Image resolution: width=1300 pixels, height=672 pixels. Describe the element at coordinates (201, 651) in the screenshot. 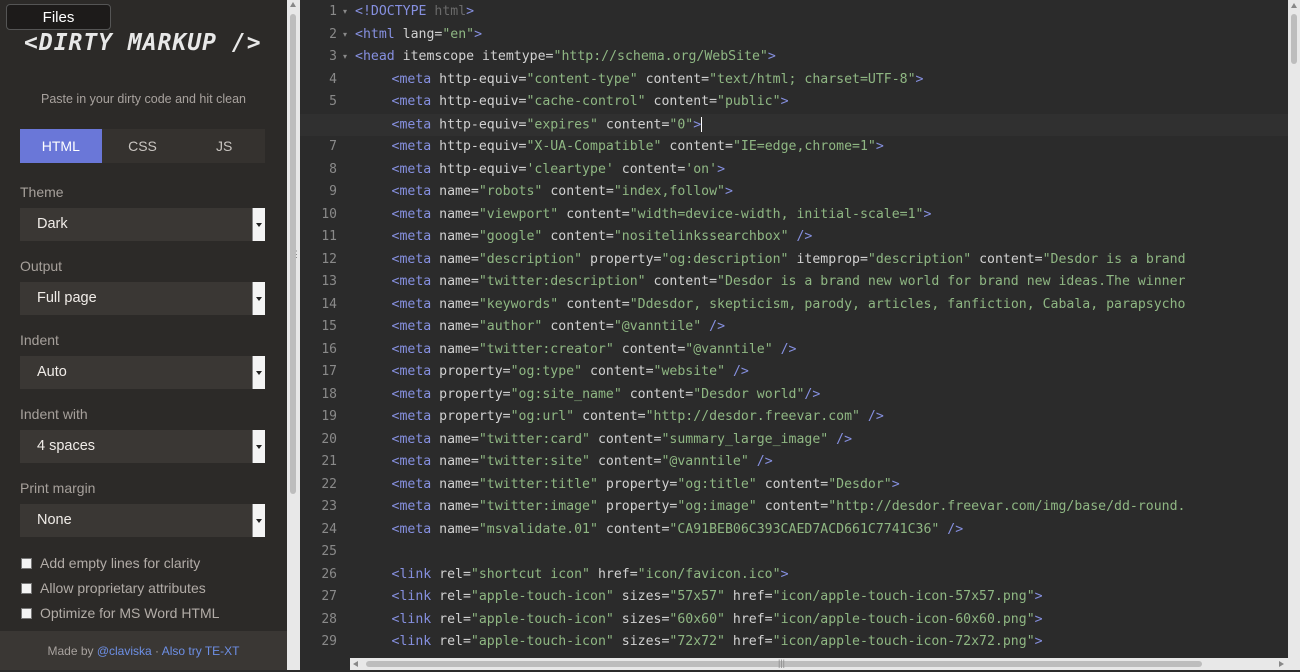

I see `te-xt-link: Also try TE-XT` at that location.